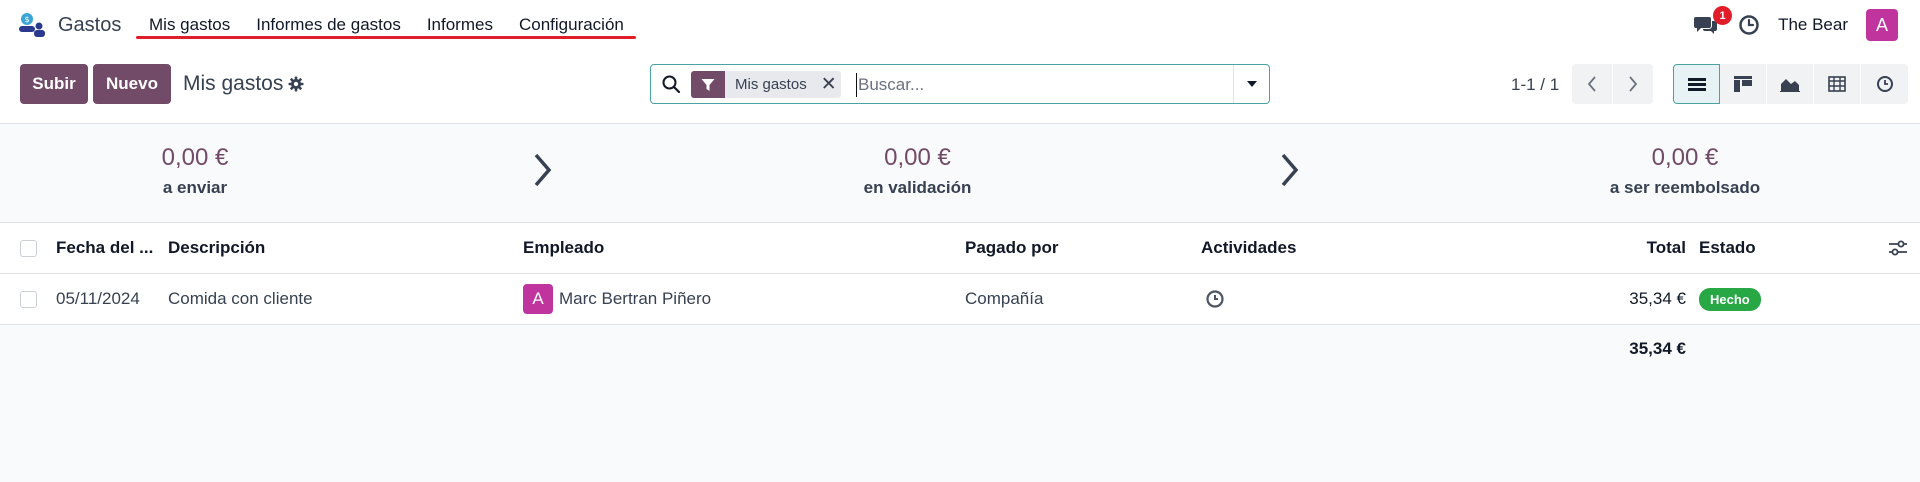 The width and height of the screenshot is (1920, 482). Describe the element at coordinates (98, 298) in the screenshot. I see `cell-date: 05/11/2024` at that location.